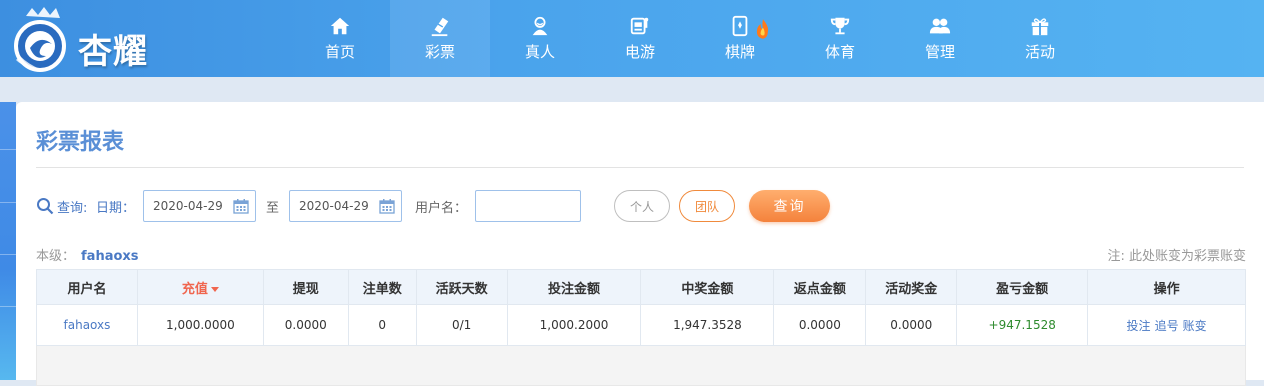 This screenshot has width=1264, height=386. I want to click on date-from-input: 2020-04-29, so click(199, 206).